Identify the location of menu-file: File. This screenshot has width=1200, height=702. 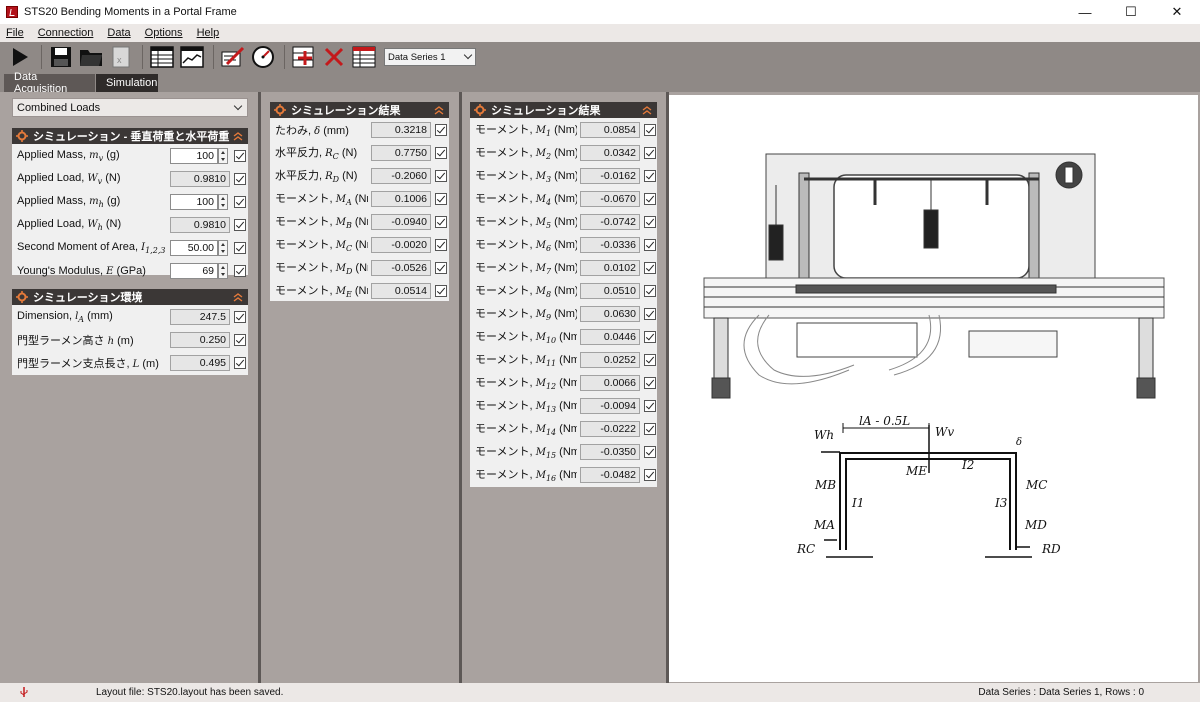
(15, 33).